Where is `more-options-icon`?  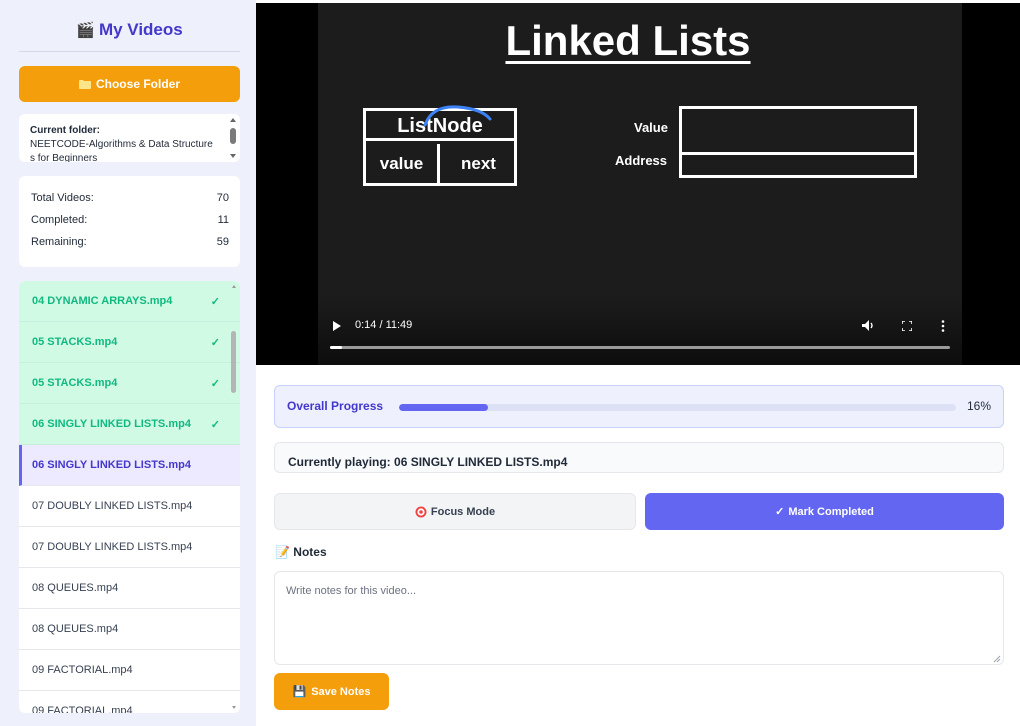 more-options-icon is located at coordinates (943, 326).